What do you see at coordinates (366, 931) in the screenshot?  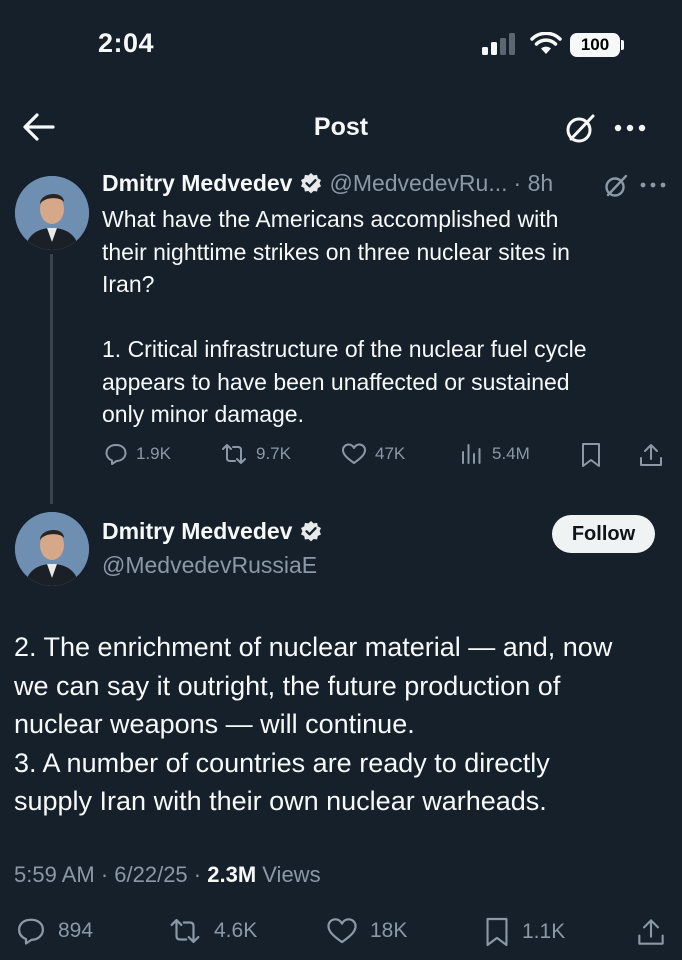 I see `like-button: 18K` at bounding box center [366, 931].